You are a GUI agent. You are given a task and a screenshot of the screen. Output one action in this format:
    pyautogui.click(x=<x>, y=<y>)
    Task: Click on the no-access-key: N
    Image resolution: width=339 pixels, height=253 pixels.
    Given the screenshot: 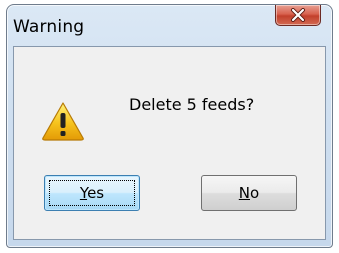 What is the action you would take?
    pyautogui.click(x=244, y=193)
    